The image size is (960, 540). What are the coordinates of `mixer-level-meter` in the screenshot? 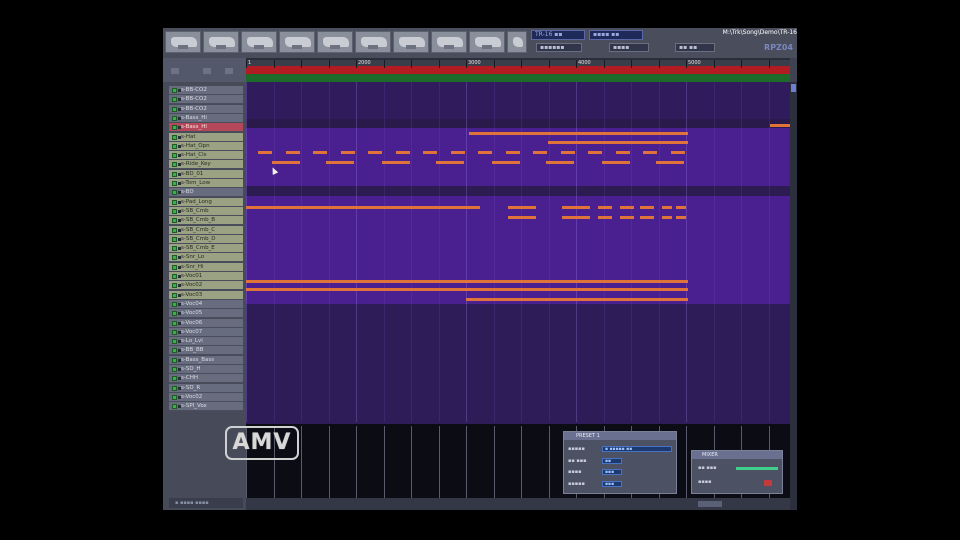 It's located at (757, 468).